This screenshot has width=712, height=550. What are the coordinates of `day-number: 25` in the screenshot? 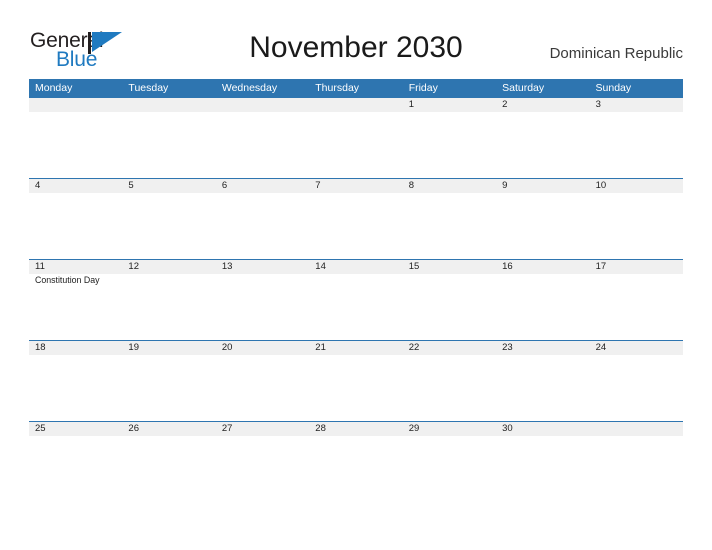 It's located at (40, 428).